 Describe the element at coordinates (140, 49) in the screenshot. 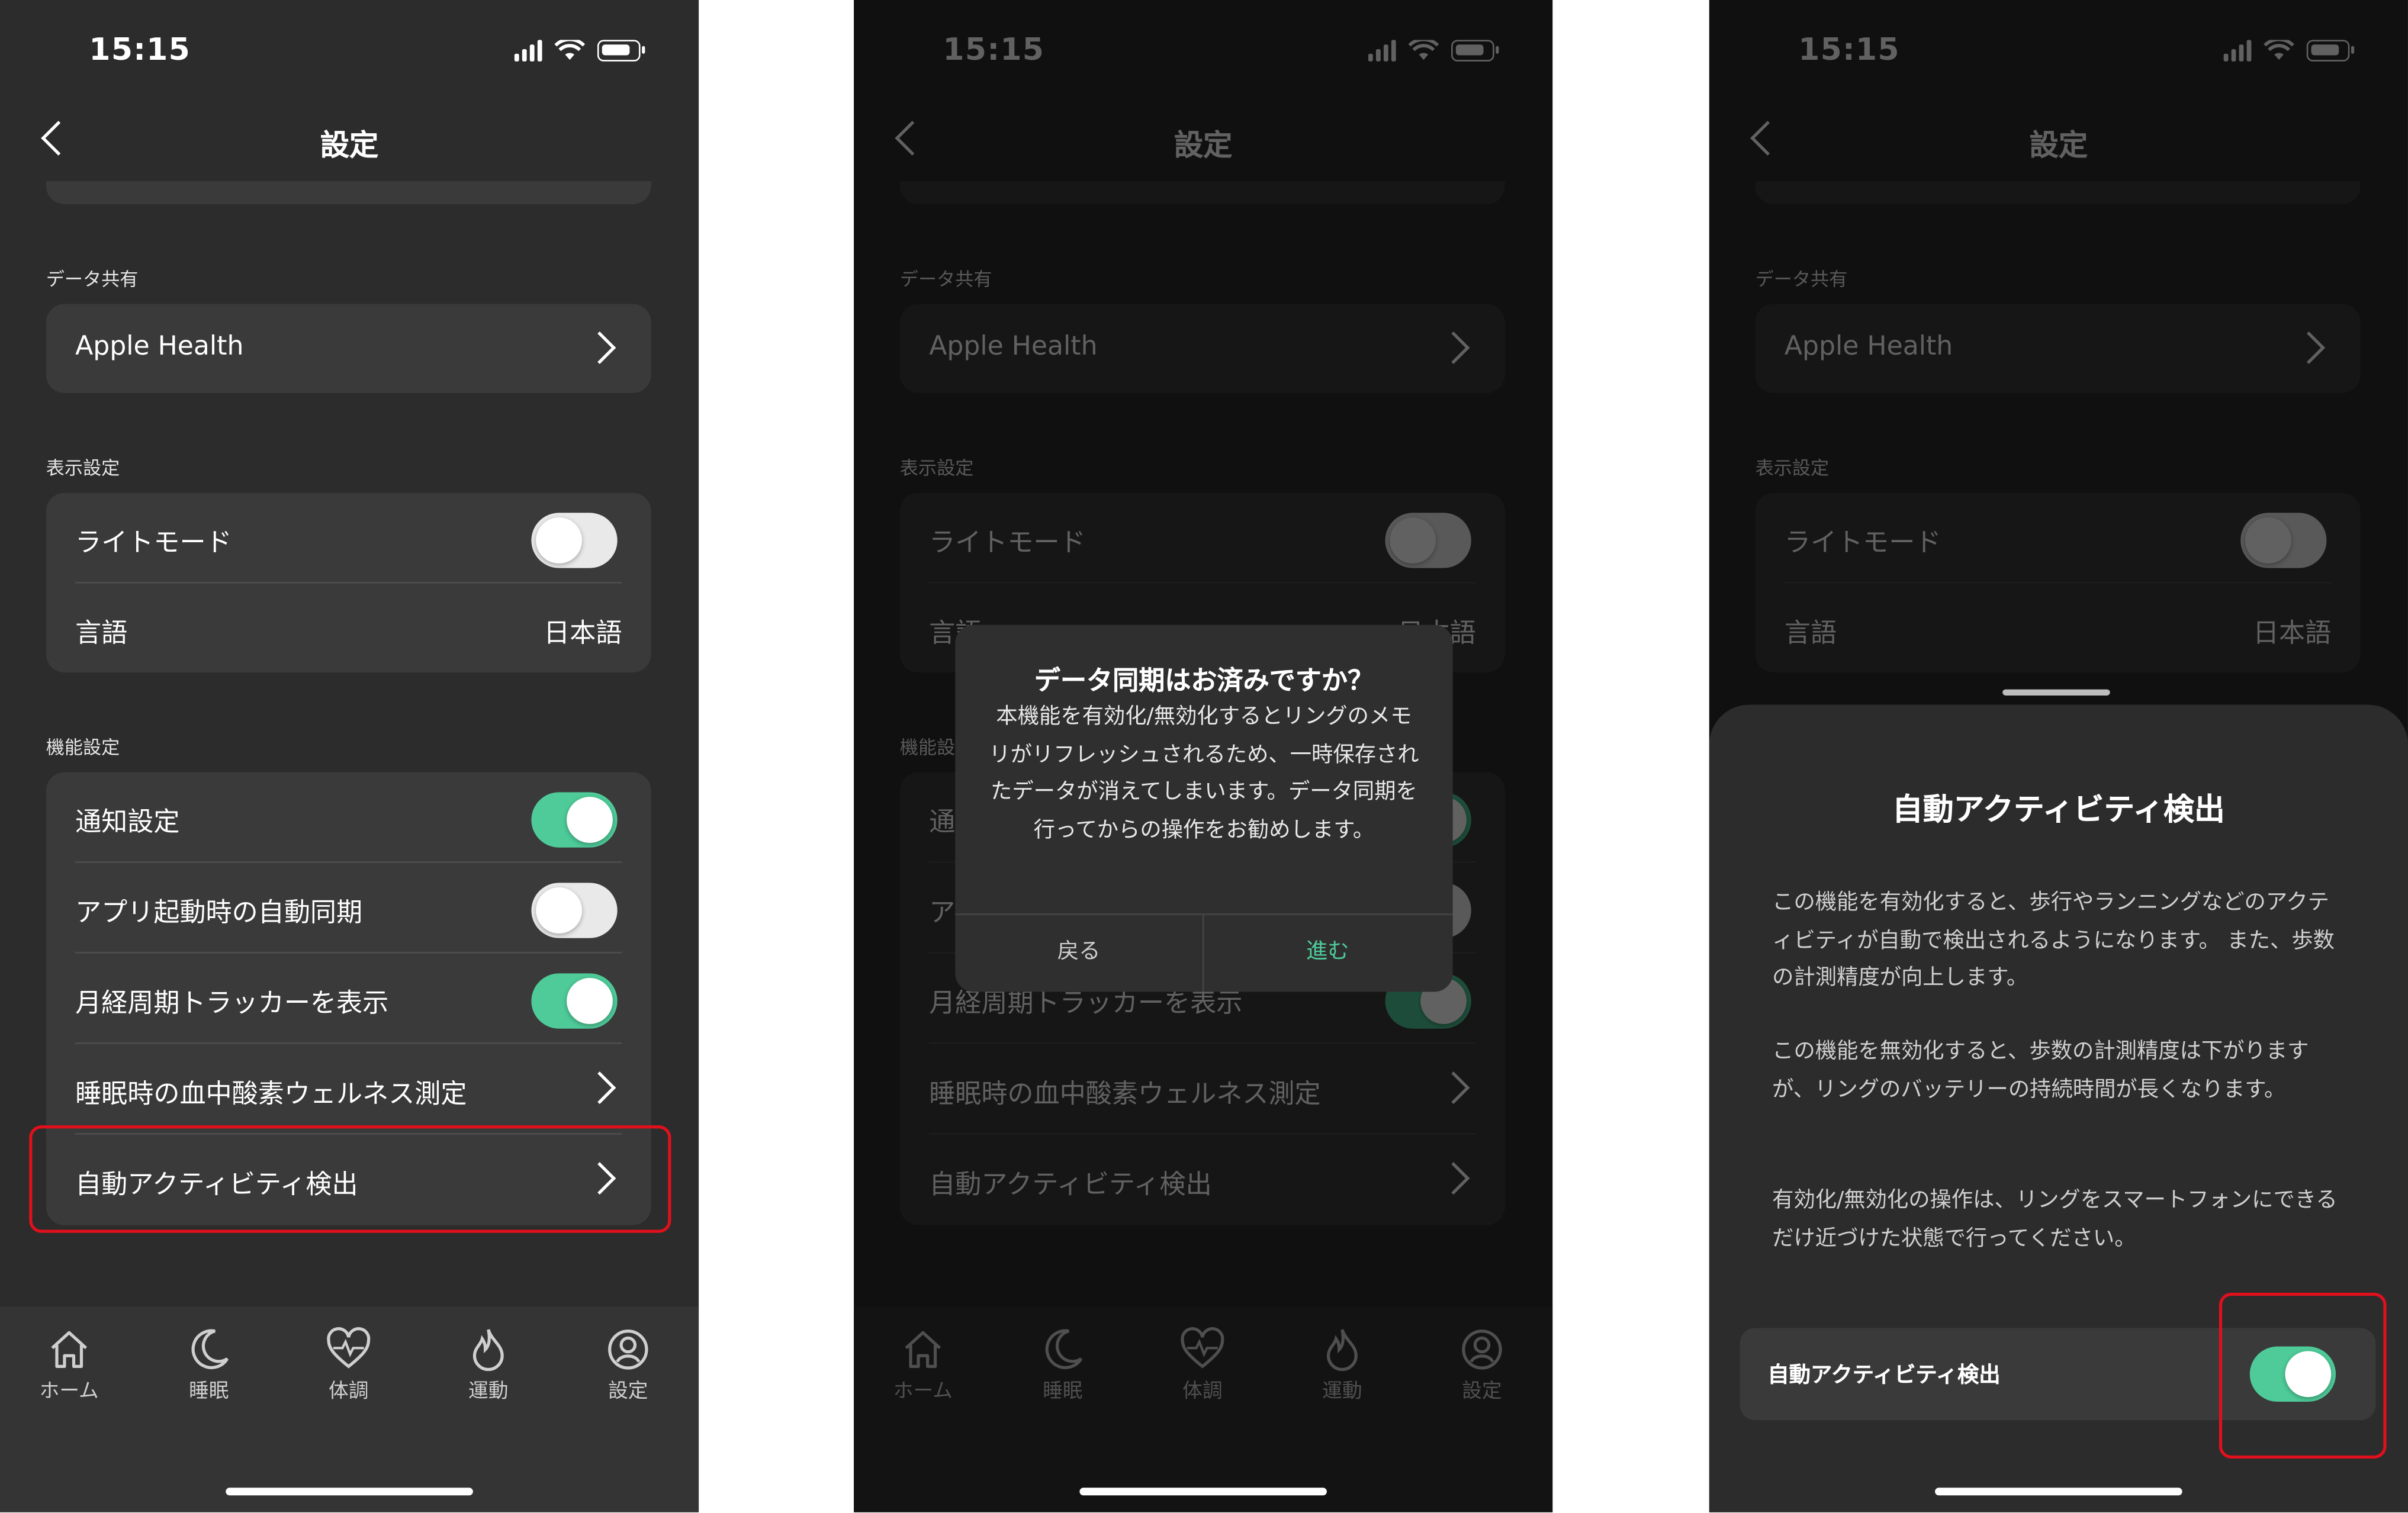

I see `status-time: 15:15` at that location.